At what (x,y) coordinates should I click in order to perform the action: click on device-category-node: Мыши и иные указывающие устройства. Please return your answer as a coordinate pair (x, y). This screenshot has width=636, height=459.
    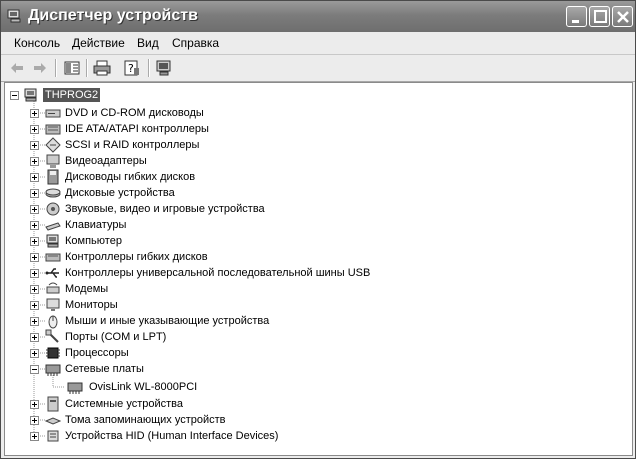
    Looking at the image, I should click on (315, 321).